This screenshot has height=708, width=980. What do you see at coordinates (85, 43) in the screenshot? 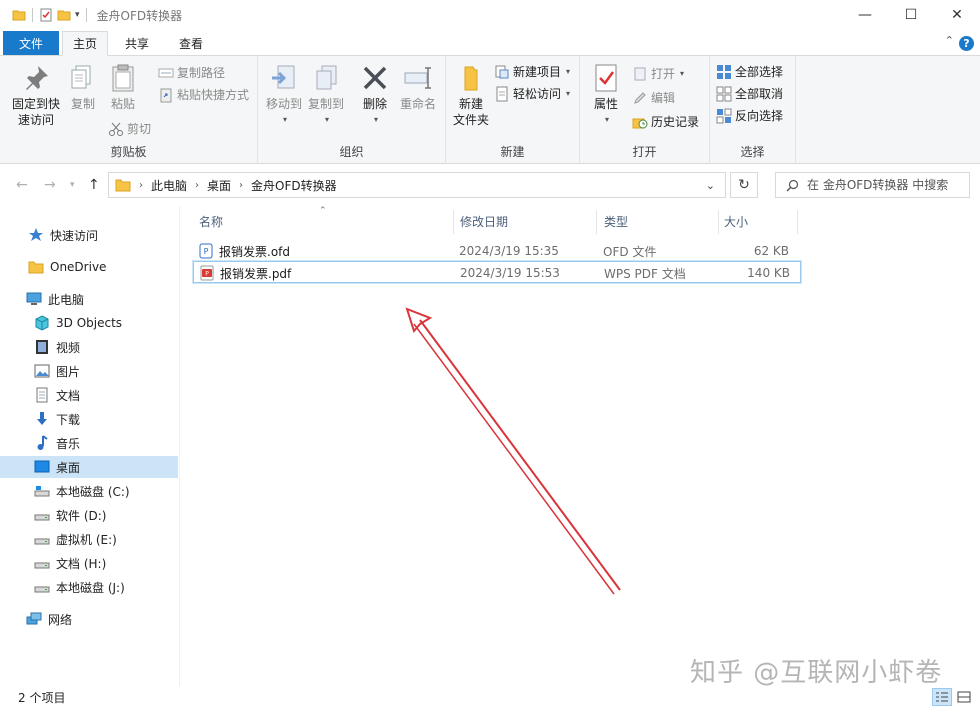
I see `tab-home: 主页` at bounding box center [85, 43].